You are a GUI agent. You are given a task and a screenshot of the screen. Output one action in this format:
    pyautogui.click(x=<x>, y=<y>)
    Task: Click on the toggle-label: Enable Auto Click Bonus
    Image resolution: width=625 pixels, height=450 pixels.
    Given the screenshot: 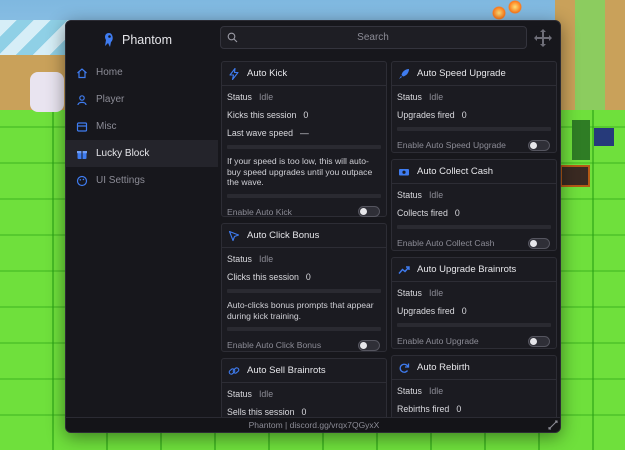 What is the action you would take?
    pyautogui.click(x=274, y=345)
    